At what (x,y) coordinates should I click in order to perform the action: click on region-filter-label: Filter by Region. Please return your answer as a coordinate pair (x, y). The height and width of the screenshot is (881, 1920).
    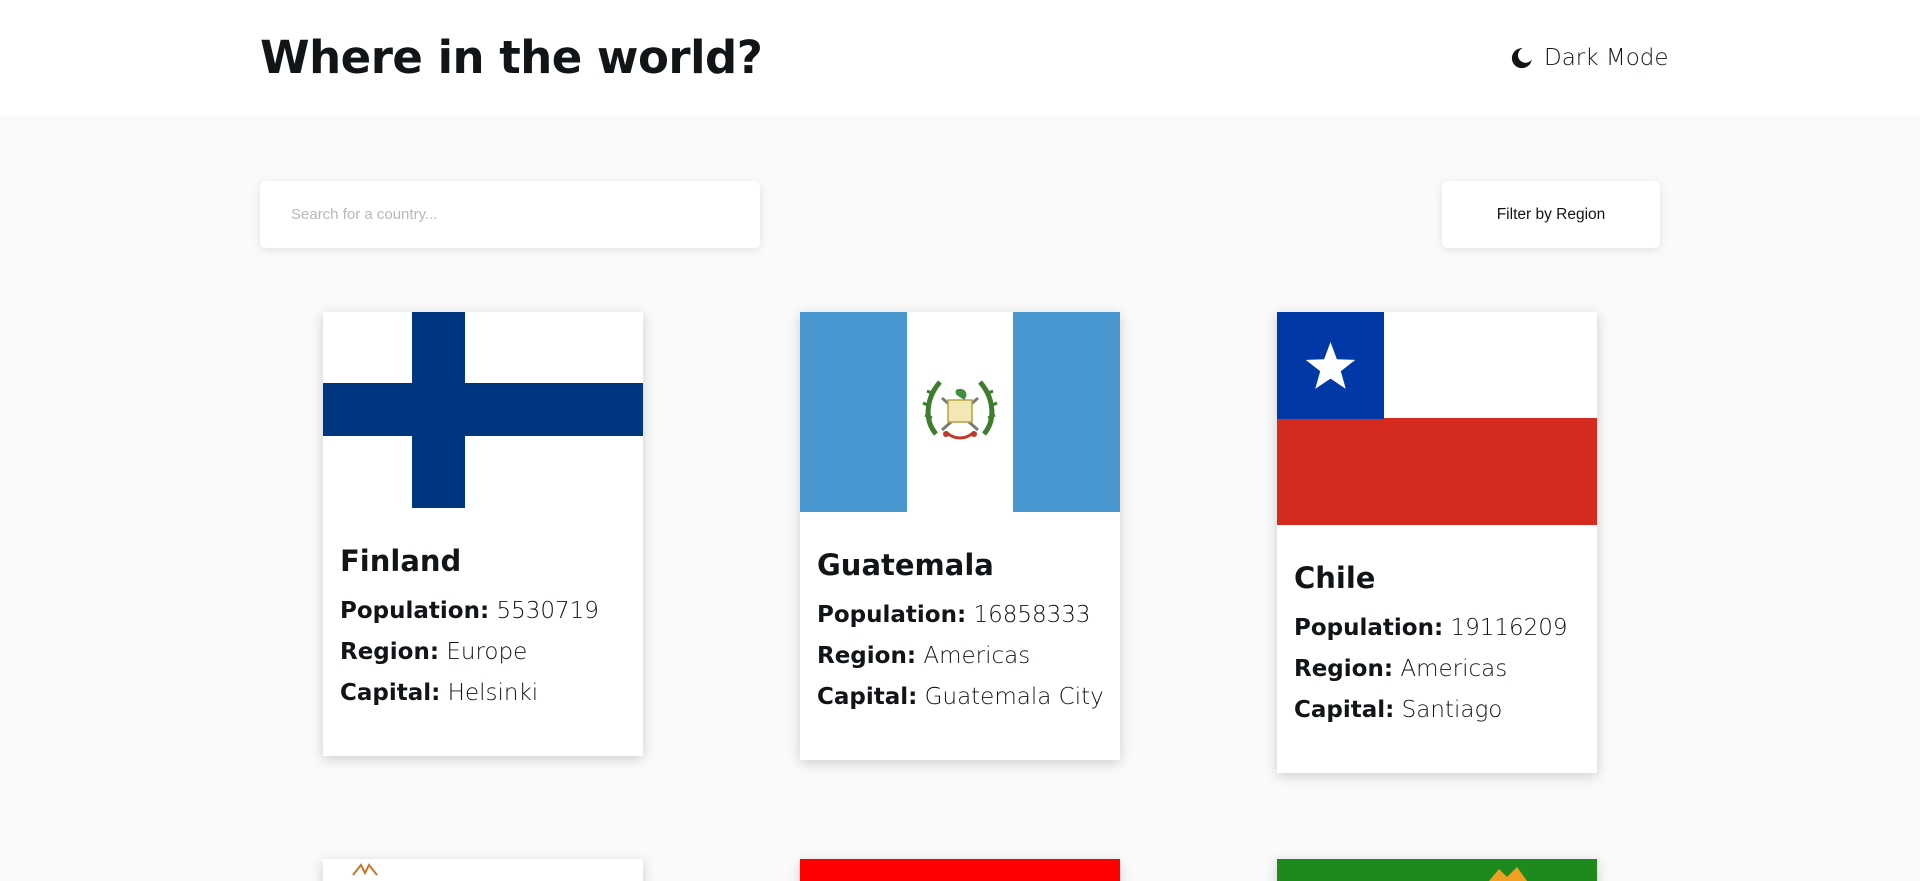
    Looking at the image, I should click on (1551, 214).